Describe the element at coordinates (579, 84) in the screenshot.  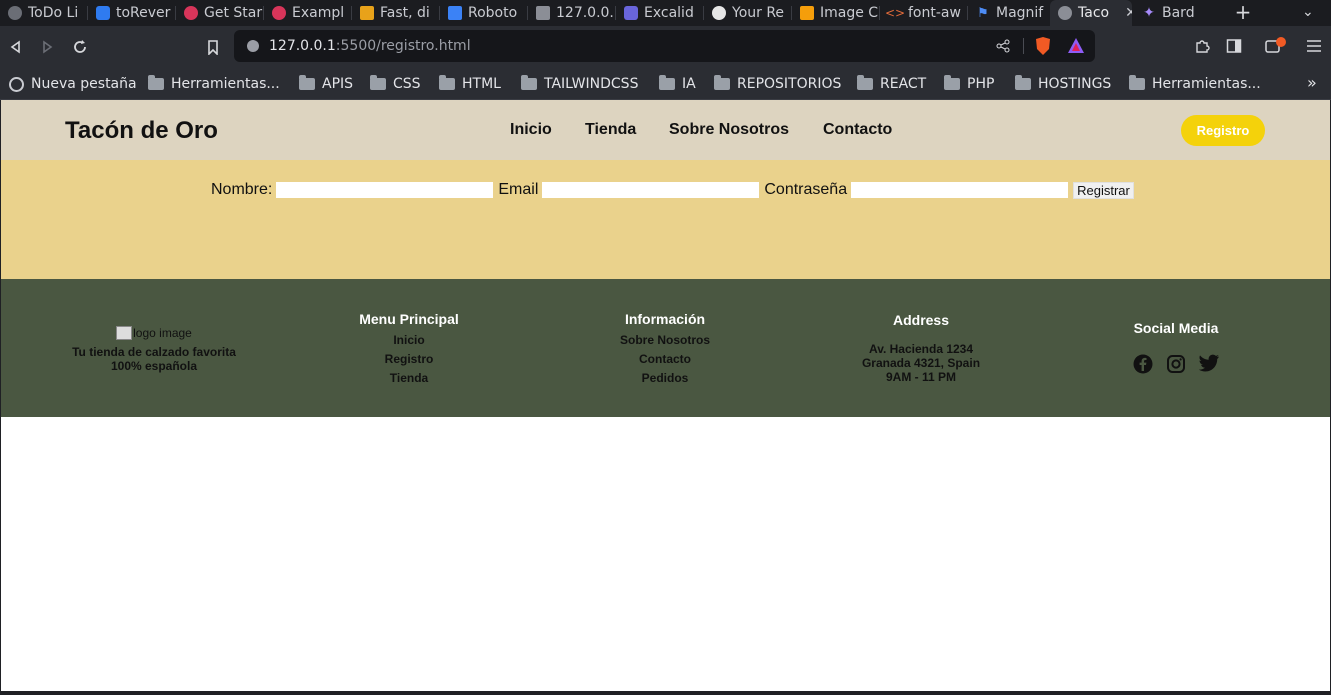
I see `bookmark-folder-tailwindcss: TAILWINDCSS` at that location.